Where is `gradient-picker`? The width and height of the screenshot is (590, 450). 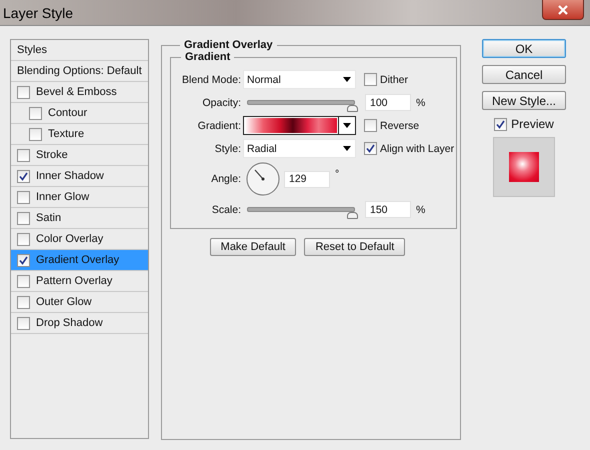
gradient-picker is located at coordinates (299, 125).